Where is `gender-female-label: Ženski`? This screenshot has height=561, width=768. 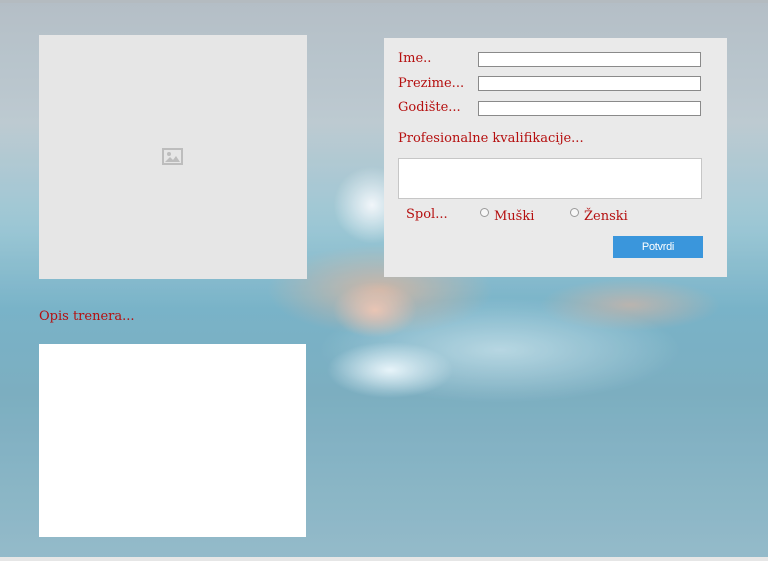 gender-female-label: Ženski is located at coordinates (606, 216).